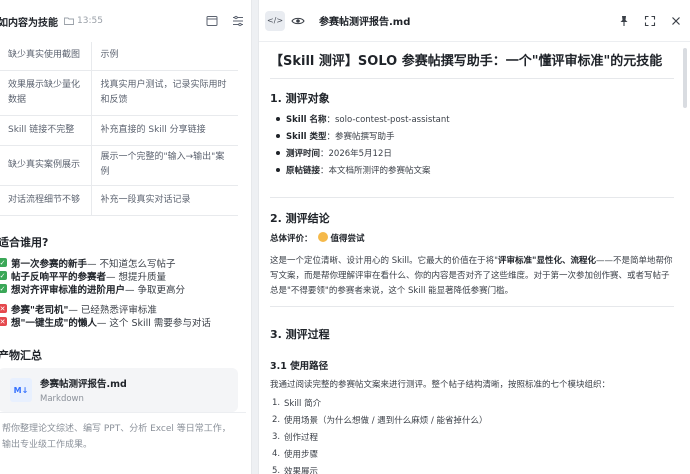 The image size is (690, 474). I want to click on markdown-file-icon: M↓, so click(21, 390).